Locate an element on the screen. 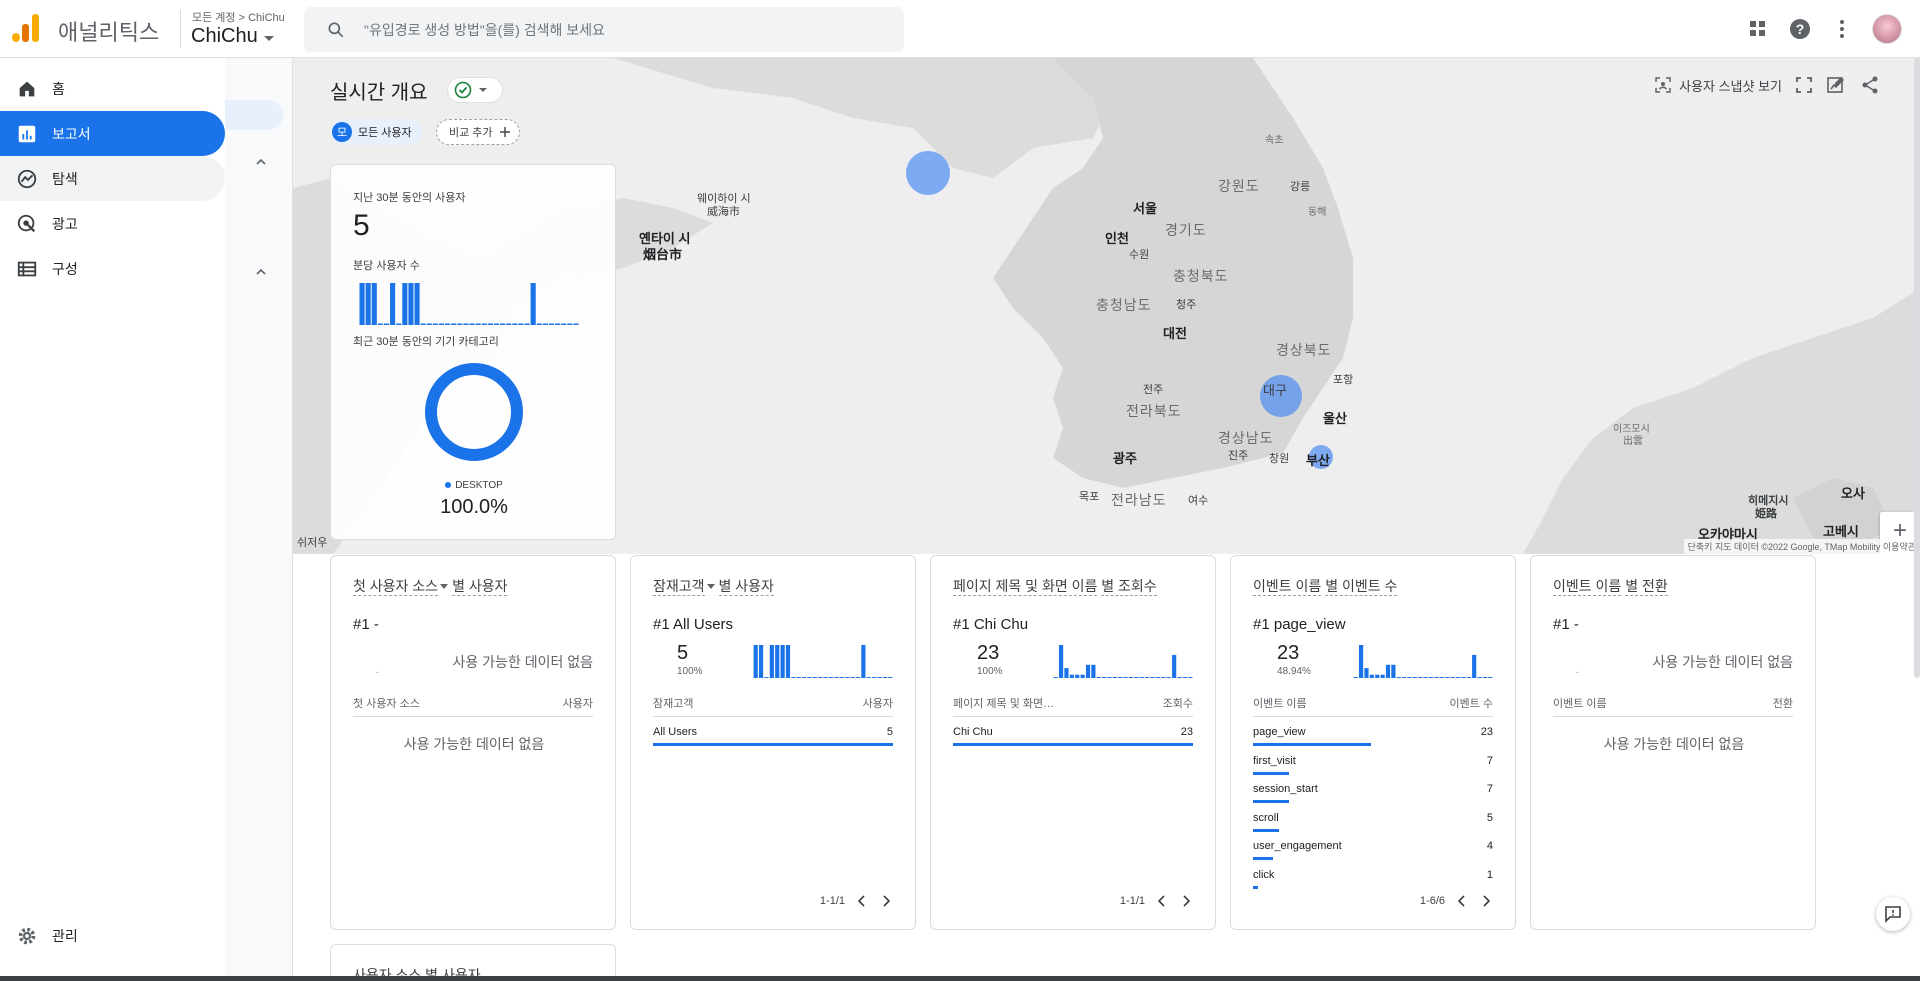 Image resolution: width=1920 pixels, height=981 pixels. dimension-label: 잠재고객 is located at coordinates (679, 587).